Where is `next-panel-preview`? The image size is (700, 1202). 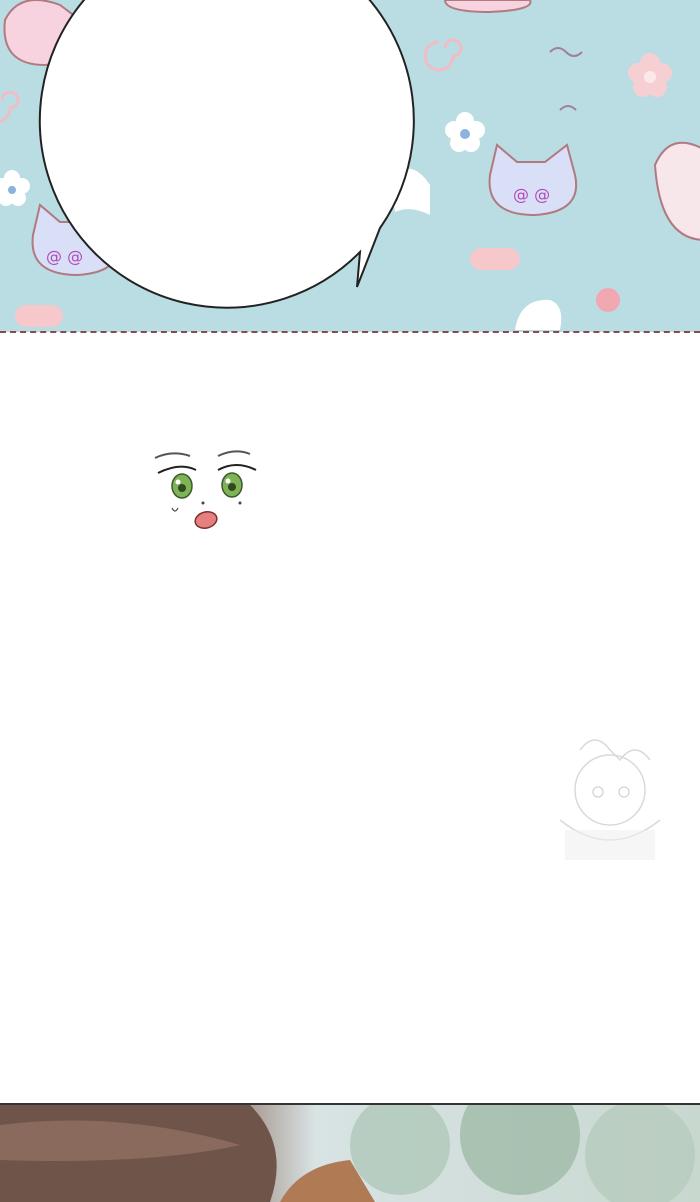 next-panel-preview is located at coordinates (350, 1152).